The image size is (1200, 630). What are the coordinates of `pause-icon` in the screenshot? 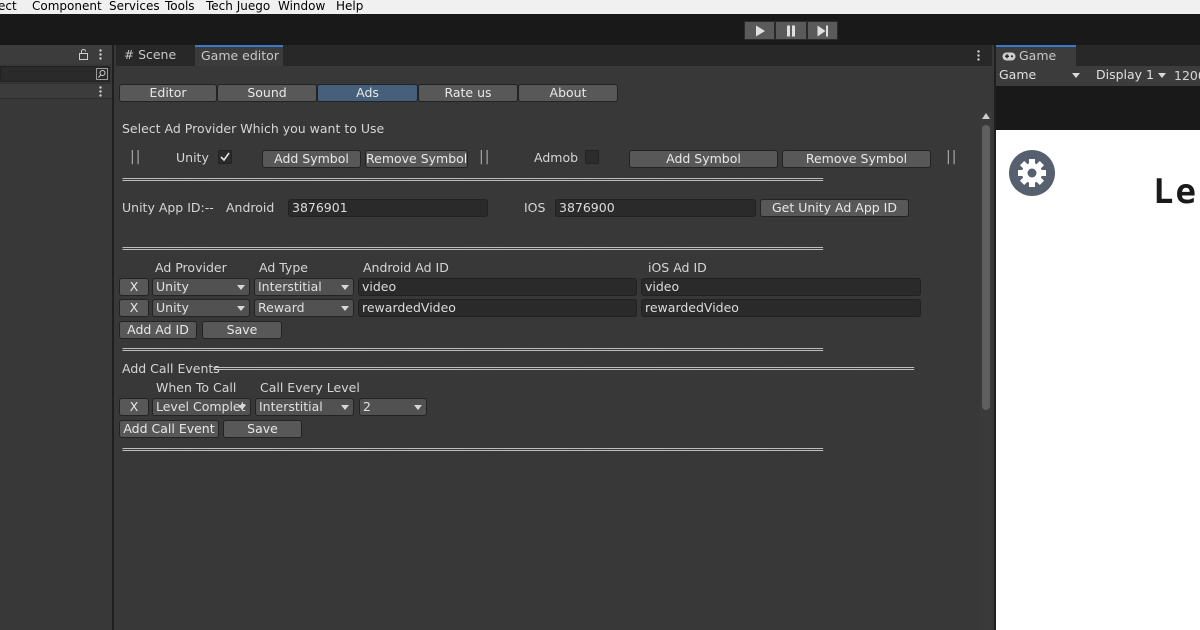 It's located at (791, 30).